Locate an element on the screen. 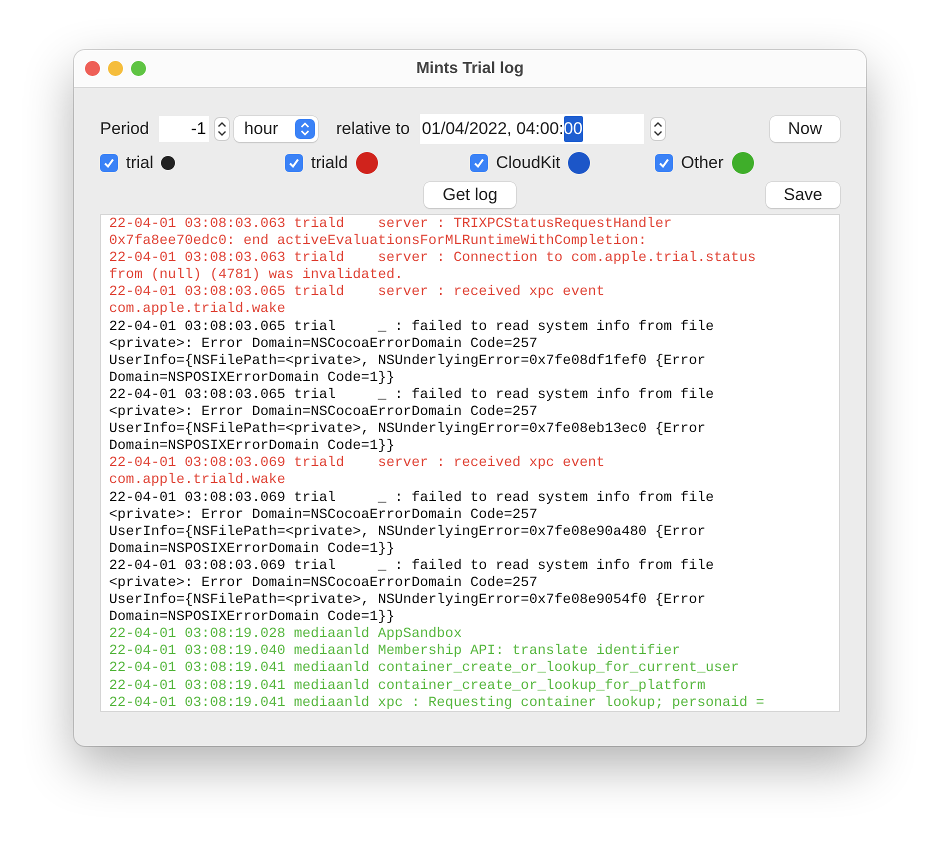 The height and width of the screenshot is (844, 940). log-line: from (null) (4781) was invalidated. is located at coordinates (256, 275).